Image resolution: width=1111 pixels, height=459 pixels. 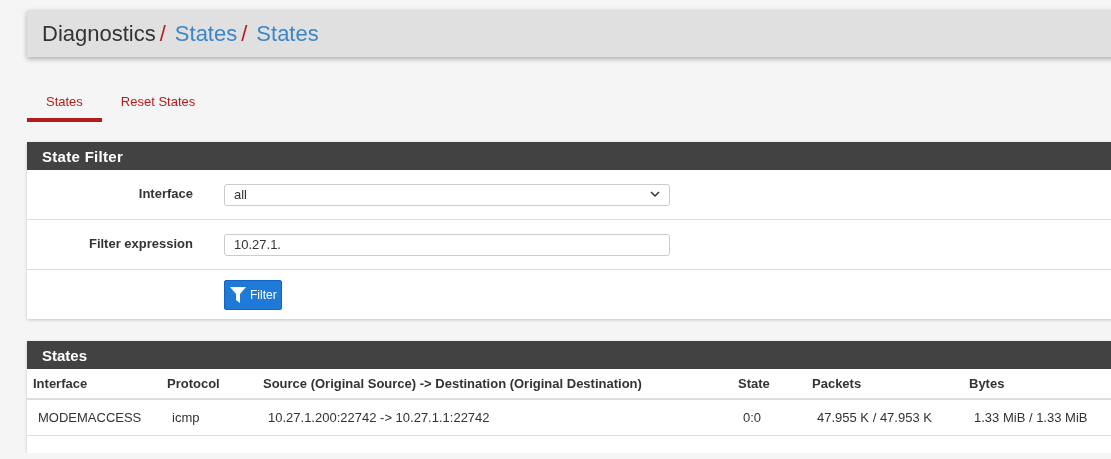 What do you see at coordinates (655, 194) in the screenshot?
I see `chevron-down-icon` at bounding box center [655, 194].